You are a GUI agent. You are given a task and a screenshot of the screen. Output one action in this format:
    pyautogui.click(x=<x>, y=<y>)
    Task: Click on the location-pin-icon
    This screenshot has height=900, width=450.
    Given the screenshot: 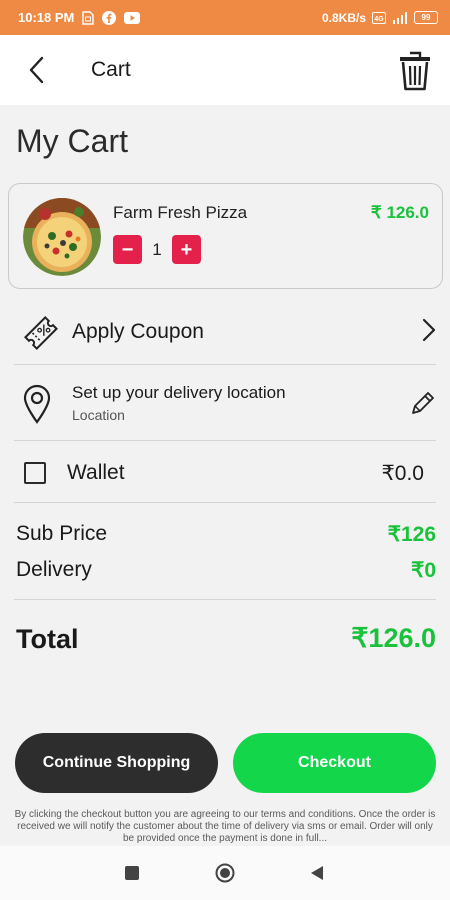 What is the action you would take?
    pyautogui.click(x=37, y=406)
    